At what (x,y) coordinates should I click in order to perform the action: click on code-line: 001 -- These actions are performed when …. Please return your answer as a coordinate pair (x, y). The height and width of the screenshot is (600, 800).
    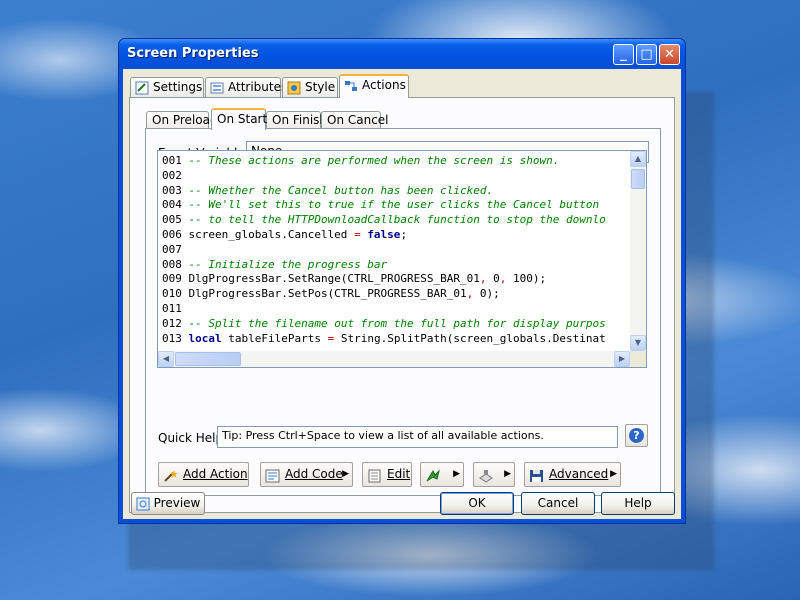
    Looking at the image, I should click on (395, 161).